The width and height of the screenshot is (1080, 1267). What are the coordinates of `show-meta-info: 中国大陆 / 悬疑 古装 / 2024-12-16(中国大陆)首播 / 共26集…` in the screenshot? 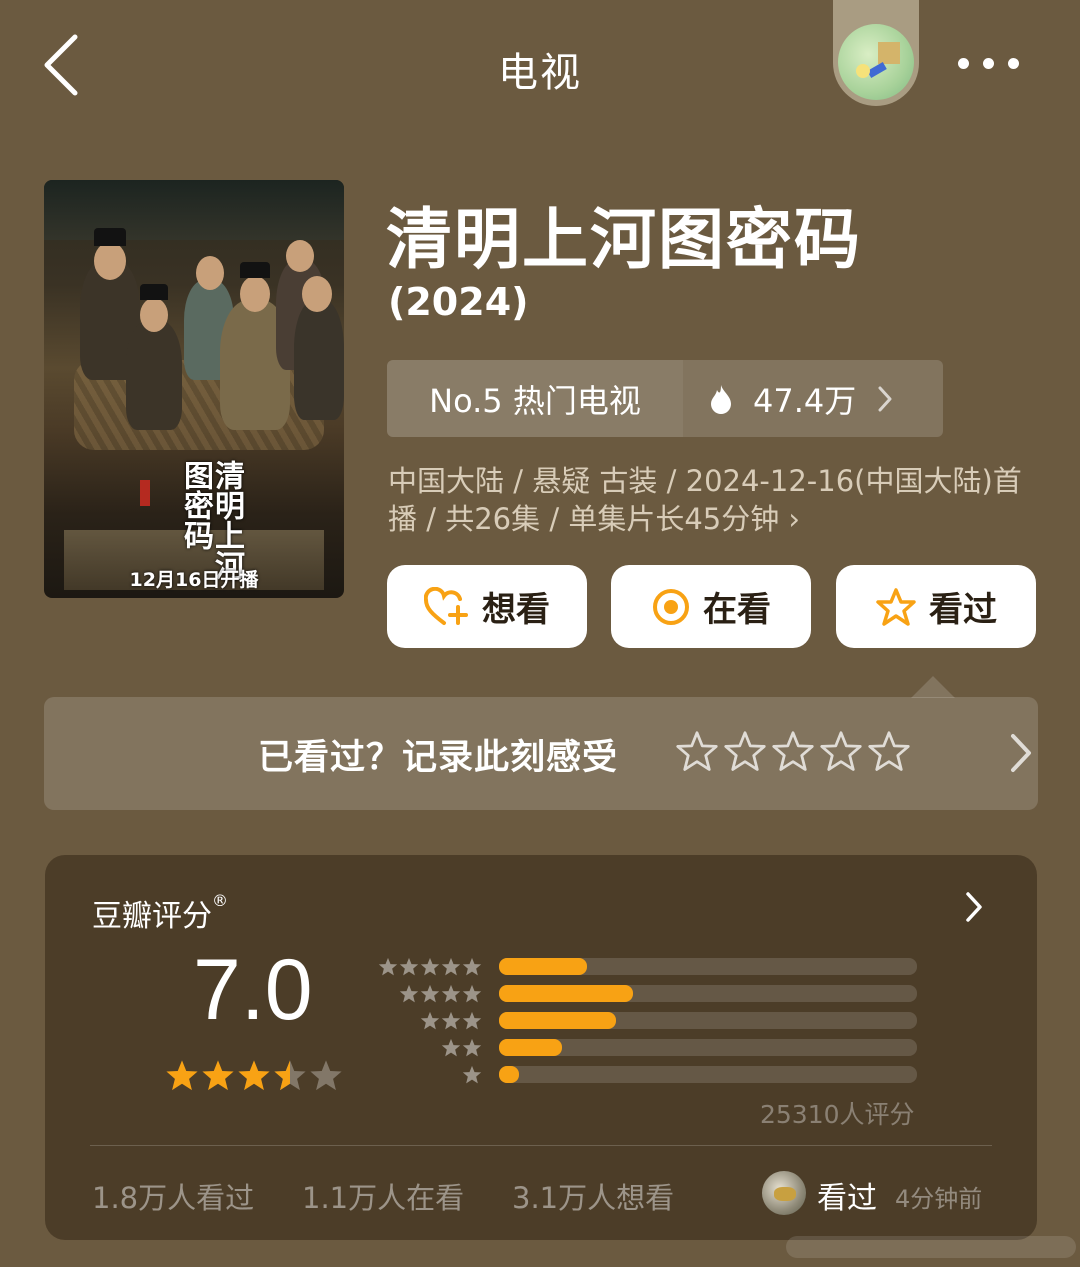 It's located at (708, 500).